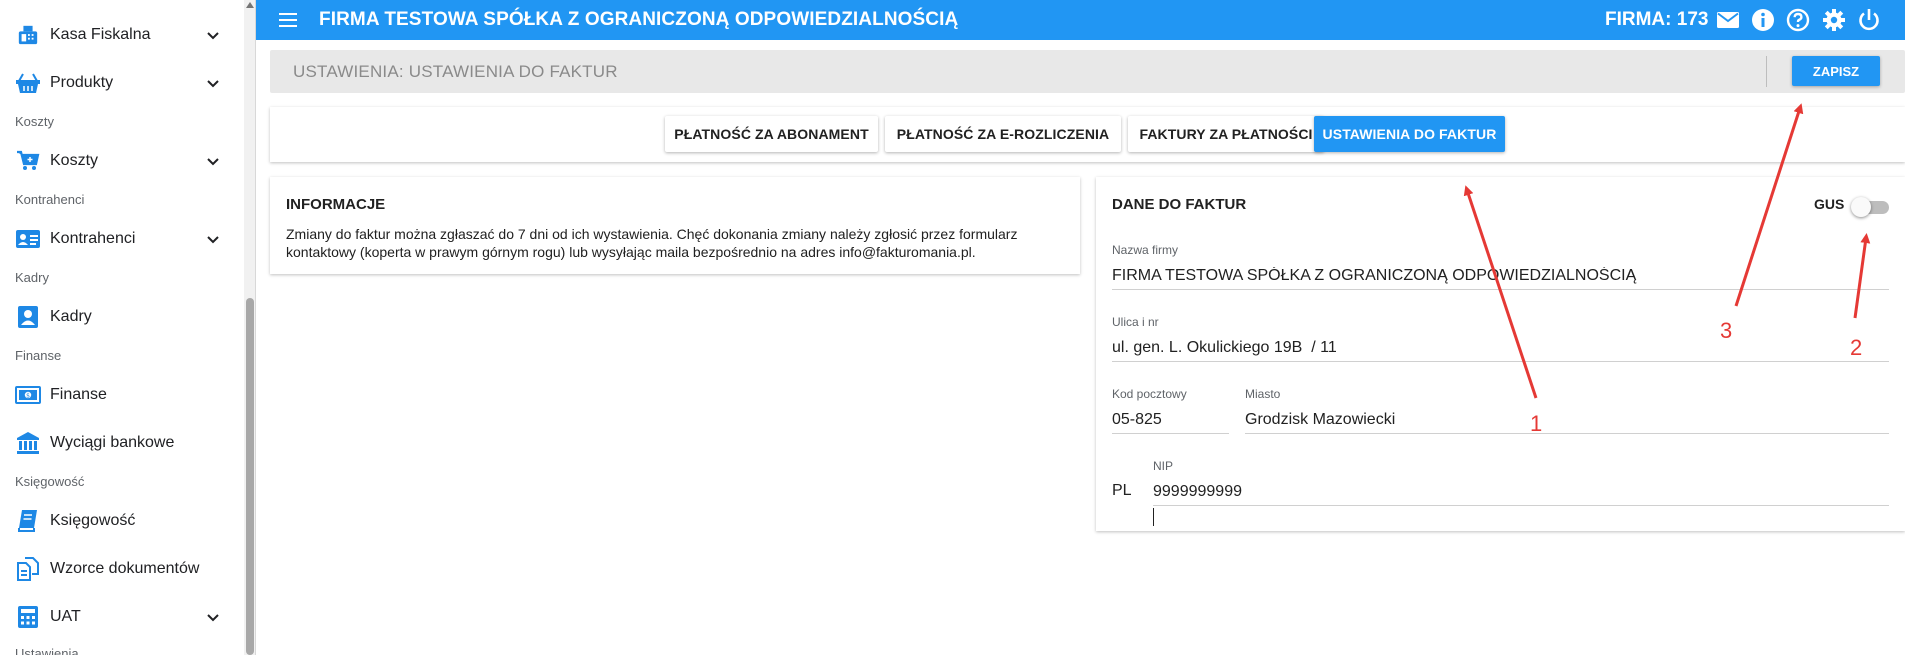  Describe the element at coordinates (28, 239) in the screenshot. I see `contacts-card-icon` at that location.